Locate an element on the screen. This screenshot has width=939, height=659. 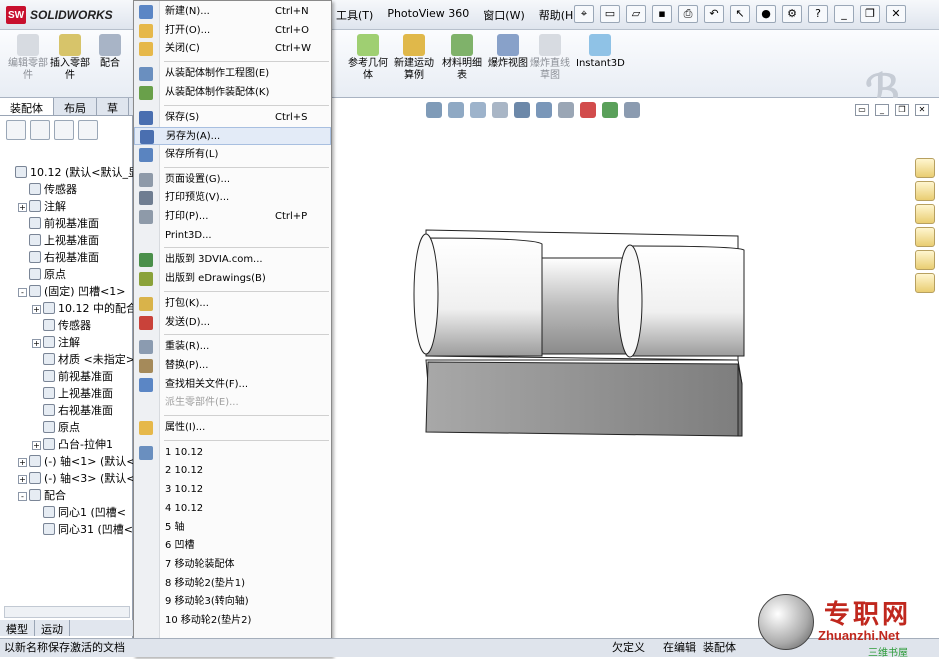
menu-photoview: PhotoView 360 is located at coordinates (428, 15).